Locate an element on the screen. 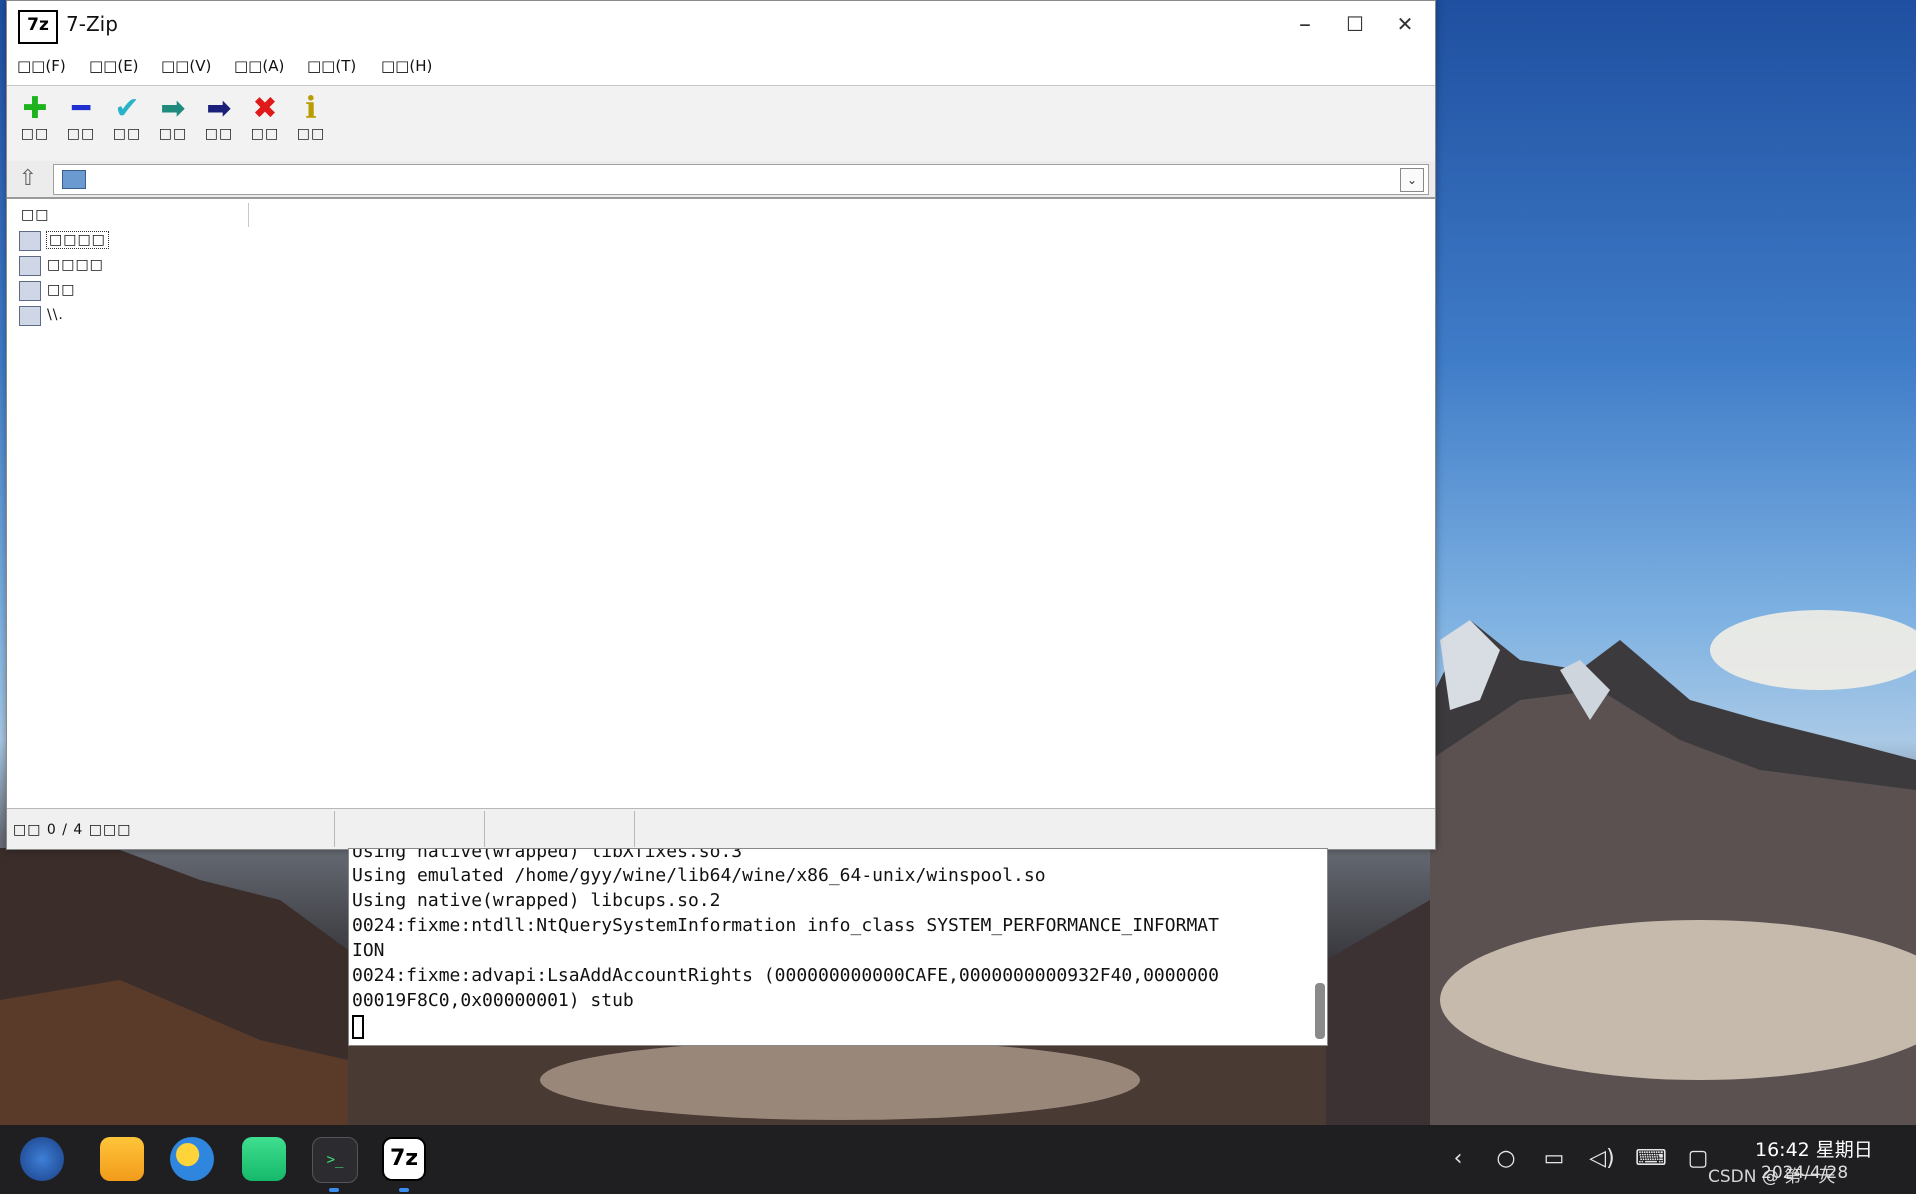 The width and height of the screenshot is (1916, 1194). network-icon is located at coordinates (30, 291).